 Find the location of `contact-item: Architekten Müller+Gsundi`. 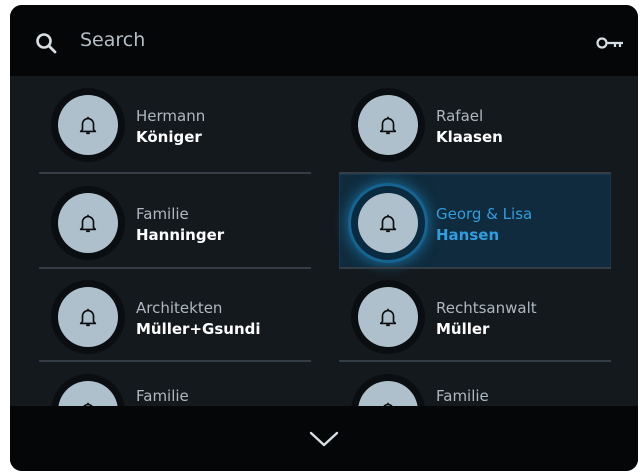

contact-item: Architekten Müller+Gsundi is located at coordinates (175, 314).